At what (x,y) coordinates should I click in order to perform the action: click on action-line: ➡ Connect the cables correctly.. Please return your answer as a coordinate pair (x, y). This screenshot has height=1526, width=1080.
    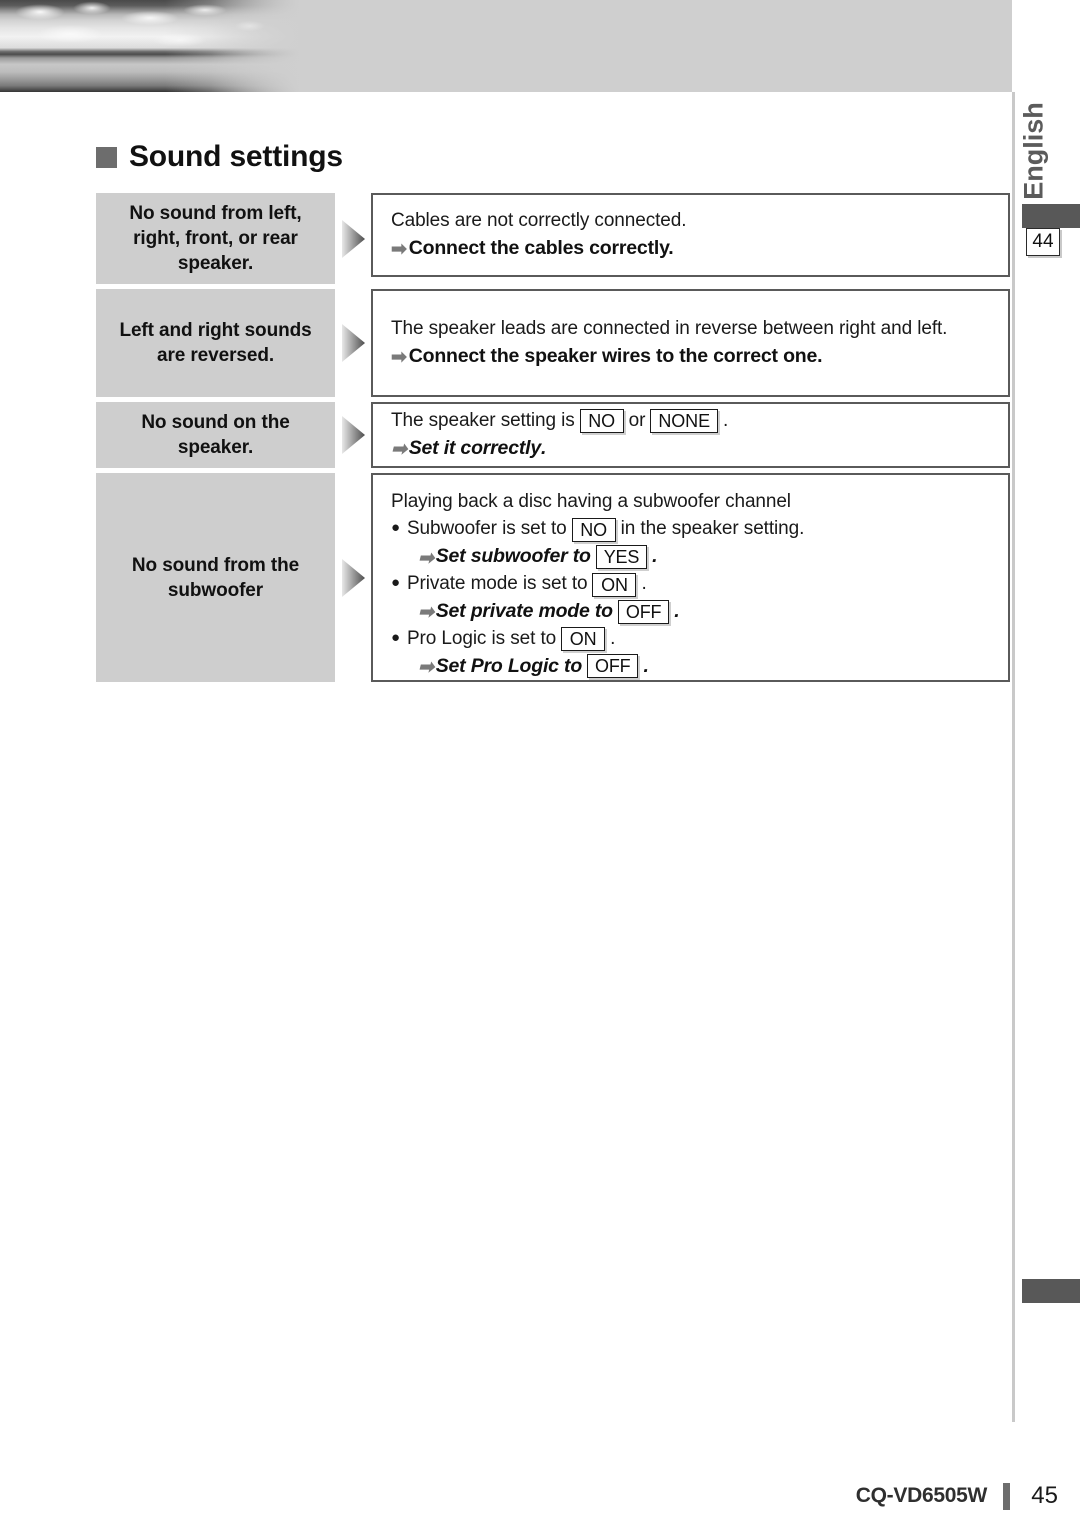
    Looking at the image, I should click on (690, 249).